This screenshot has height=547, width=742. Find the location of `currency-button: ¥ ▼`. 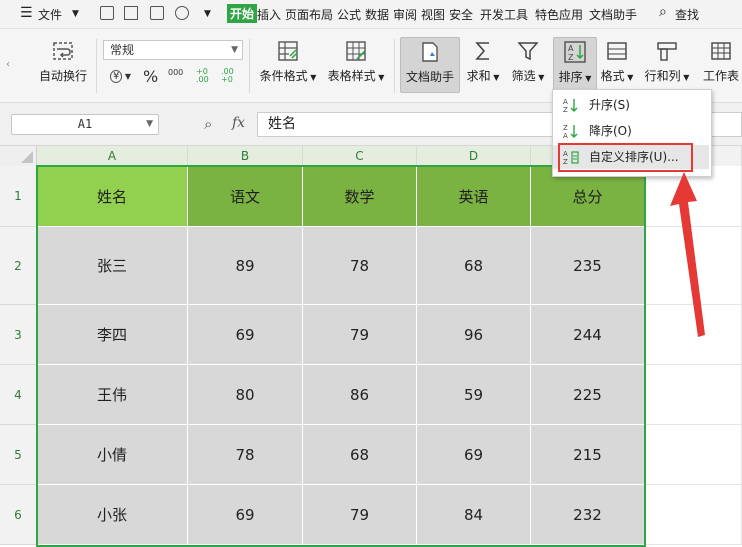

currency-button: ¥ ▼ is located at coordinates (120, 75).